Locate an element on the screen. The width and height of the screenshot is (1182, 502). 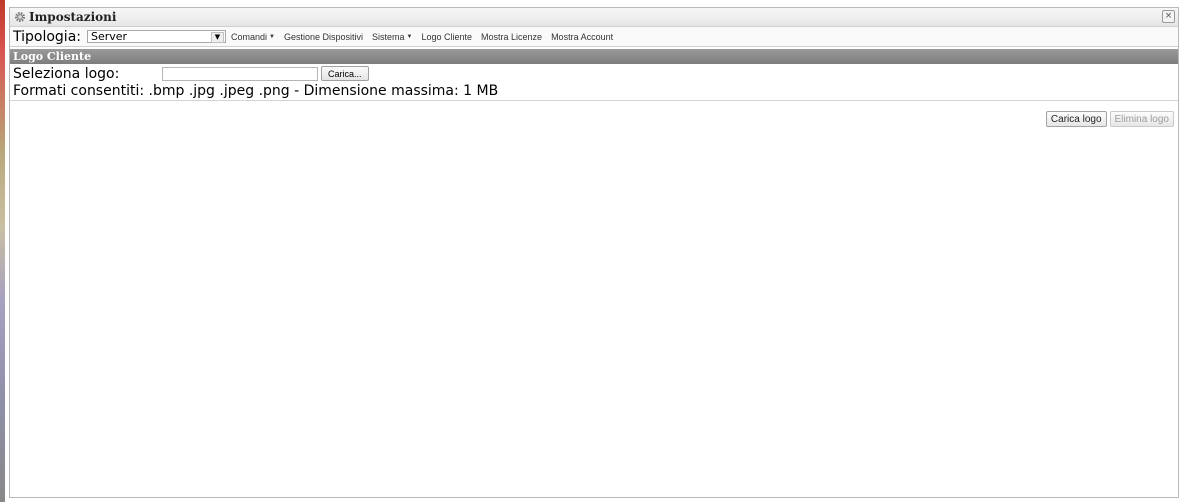
left-edge-strip is located at coordinates (2, 251).